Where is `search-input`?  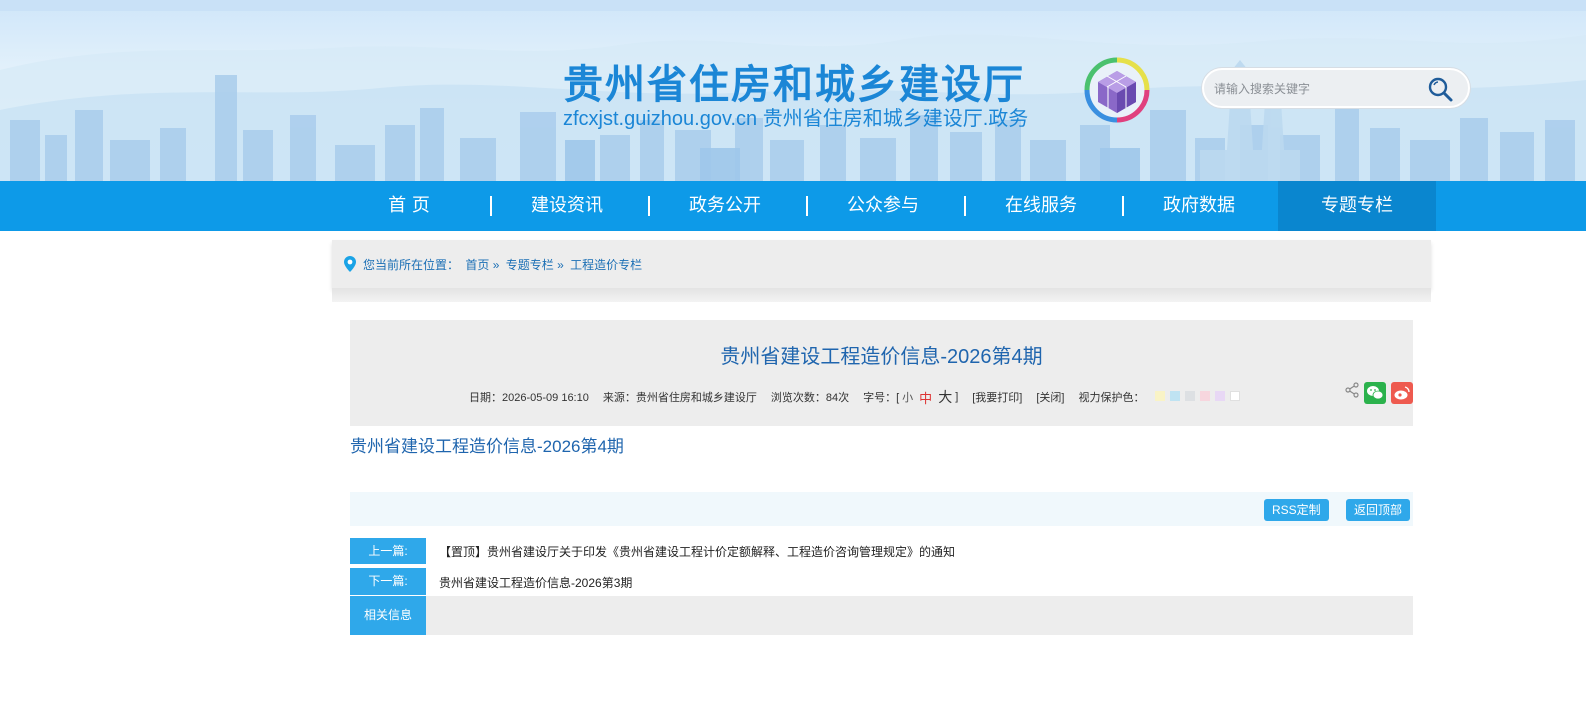 search-input is located at coordinates (1314, 89).